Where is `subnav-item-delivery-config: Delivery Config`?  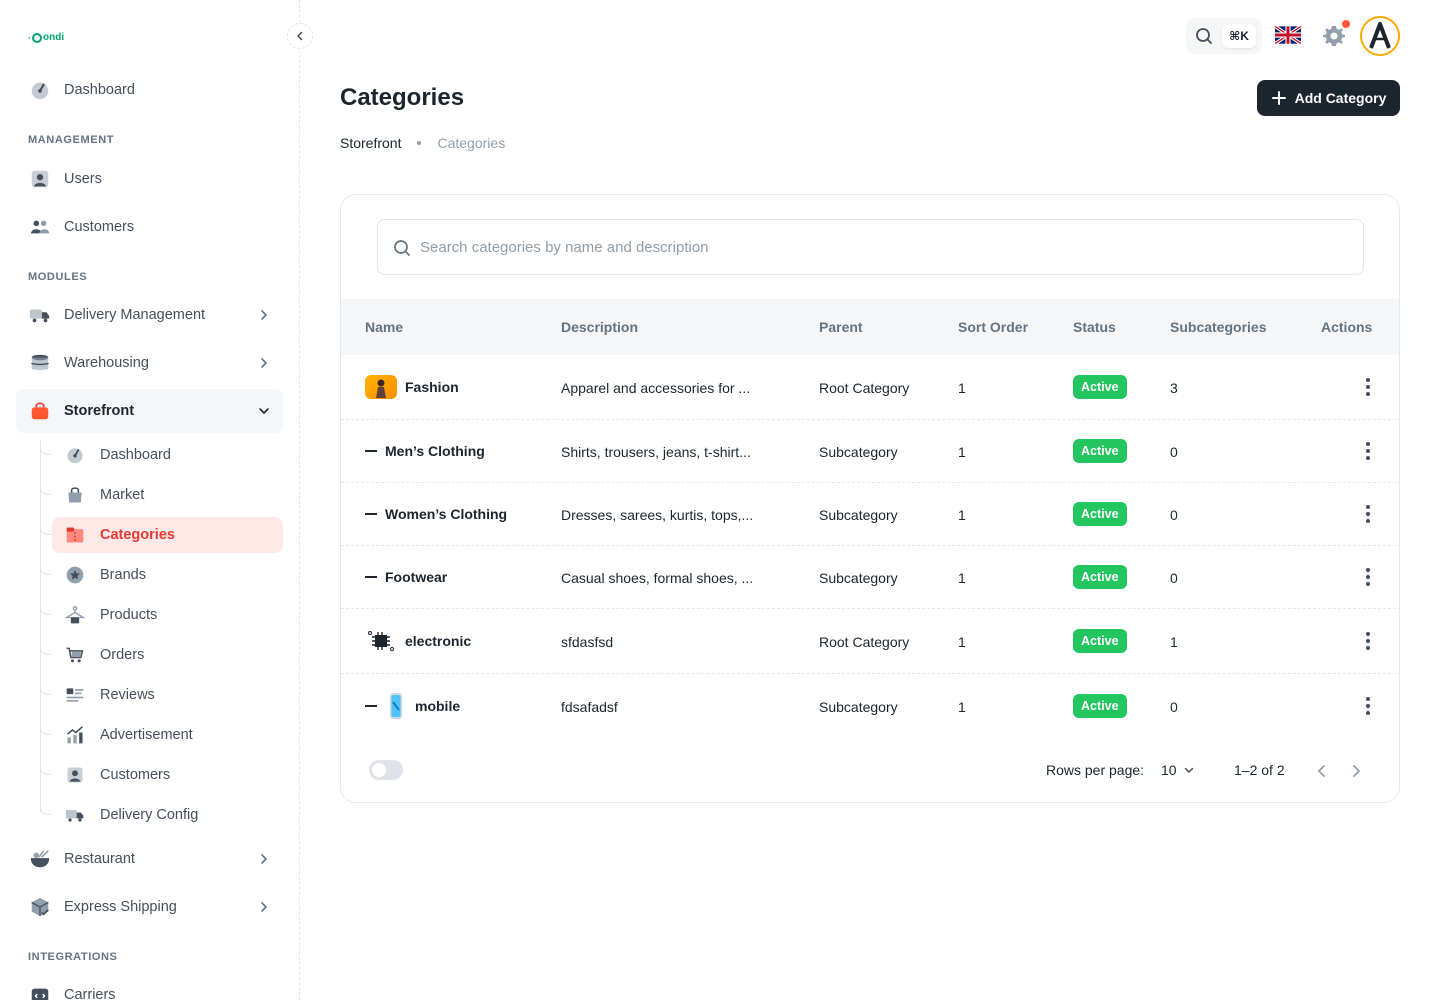 subnav-item-delivery-config: Delivery Config is located at coordinates (167, 815).